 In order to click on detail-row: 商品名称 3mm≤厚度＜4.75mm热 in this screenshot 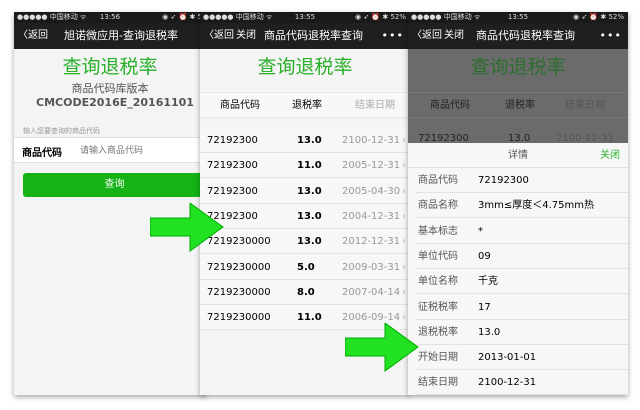, I will do `click(522, 206)`.